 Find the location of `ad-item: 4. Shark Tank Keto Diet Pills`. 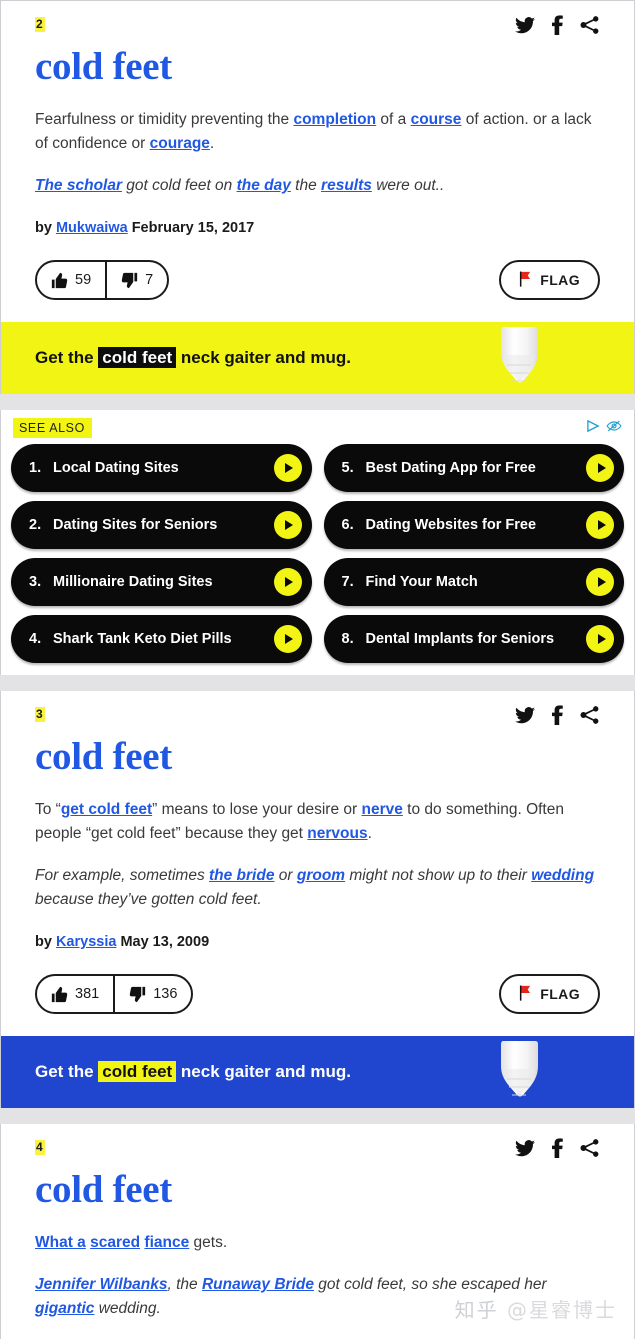

ad-item: 4. Shark Tank Keto Diet Pills is located at coordinates (161, 639).